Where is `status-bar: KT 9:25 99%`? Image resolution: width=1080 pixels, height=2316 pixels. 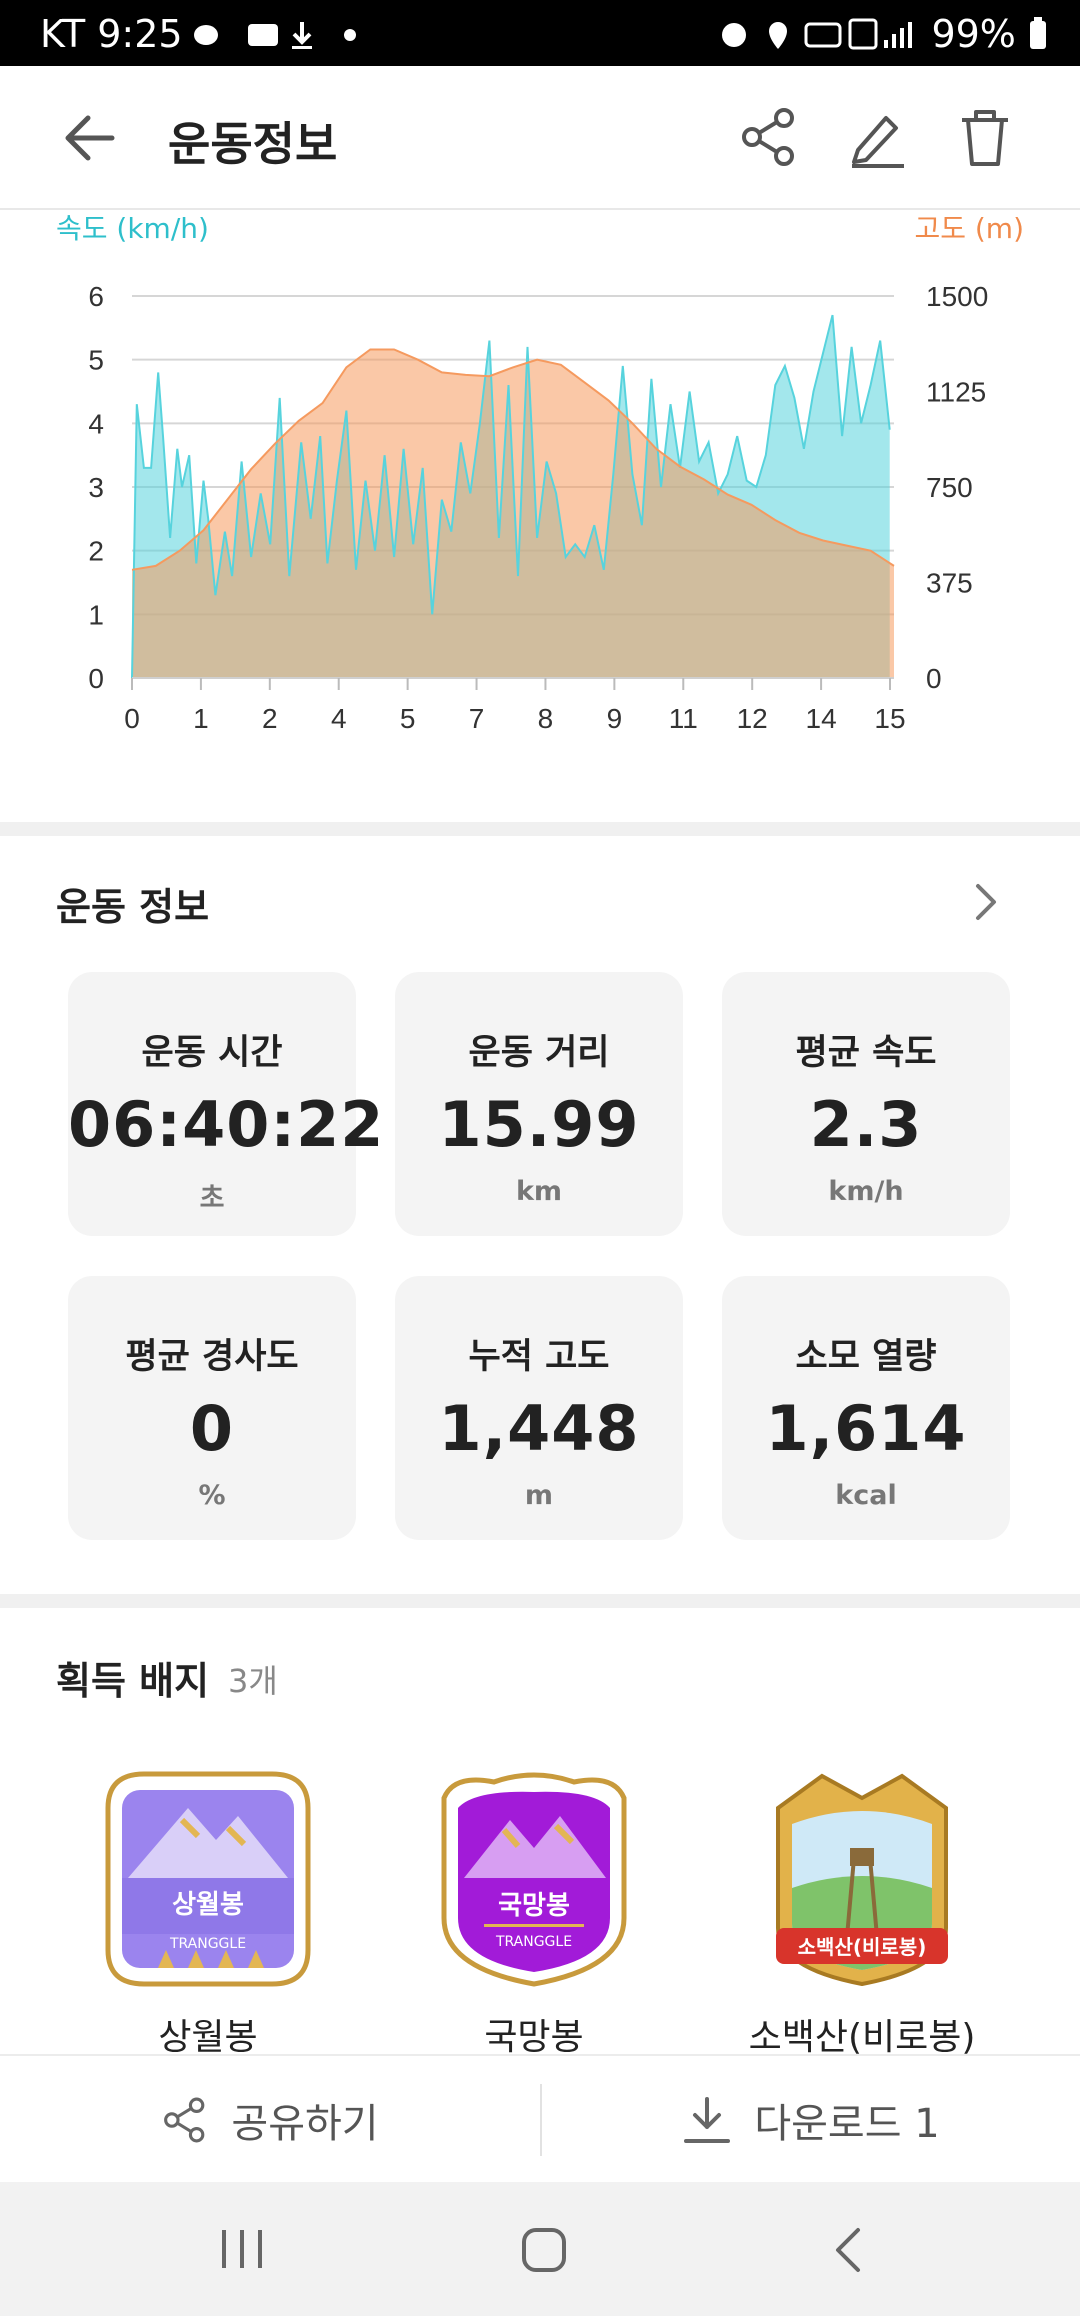 status-bar: KT 9:25 99% is located at coordinates (540, 33).